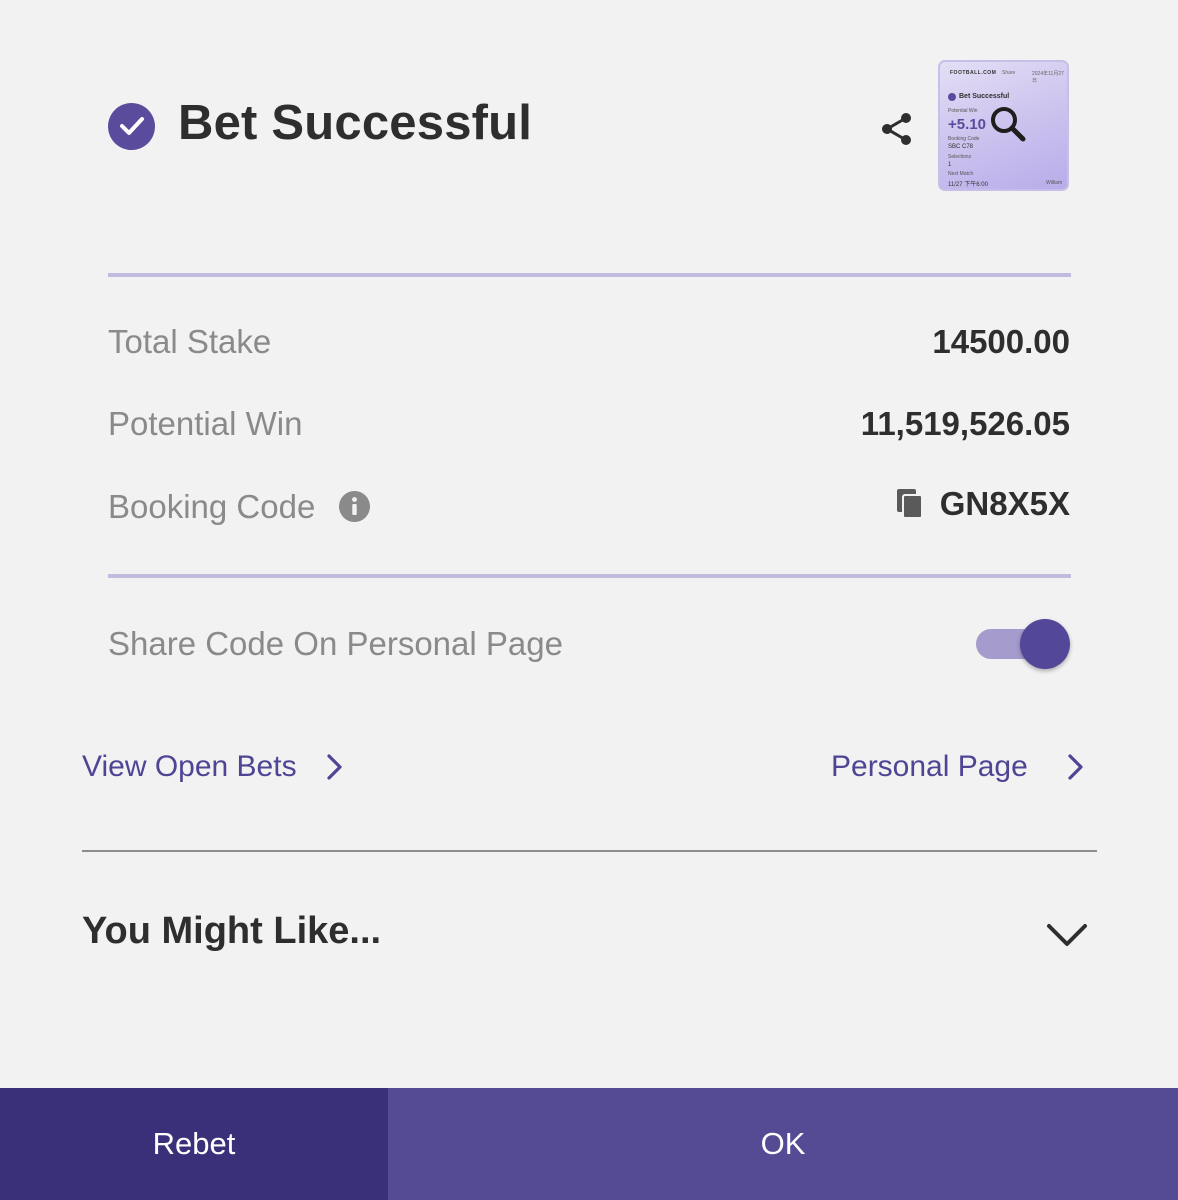 This screenshot has width=1178, height=1200. I want to click on thumbnail-next-match: 11/27 下午6:00, so click(968, 185).